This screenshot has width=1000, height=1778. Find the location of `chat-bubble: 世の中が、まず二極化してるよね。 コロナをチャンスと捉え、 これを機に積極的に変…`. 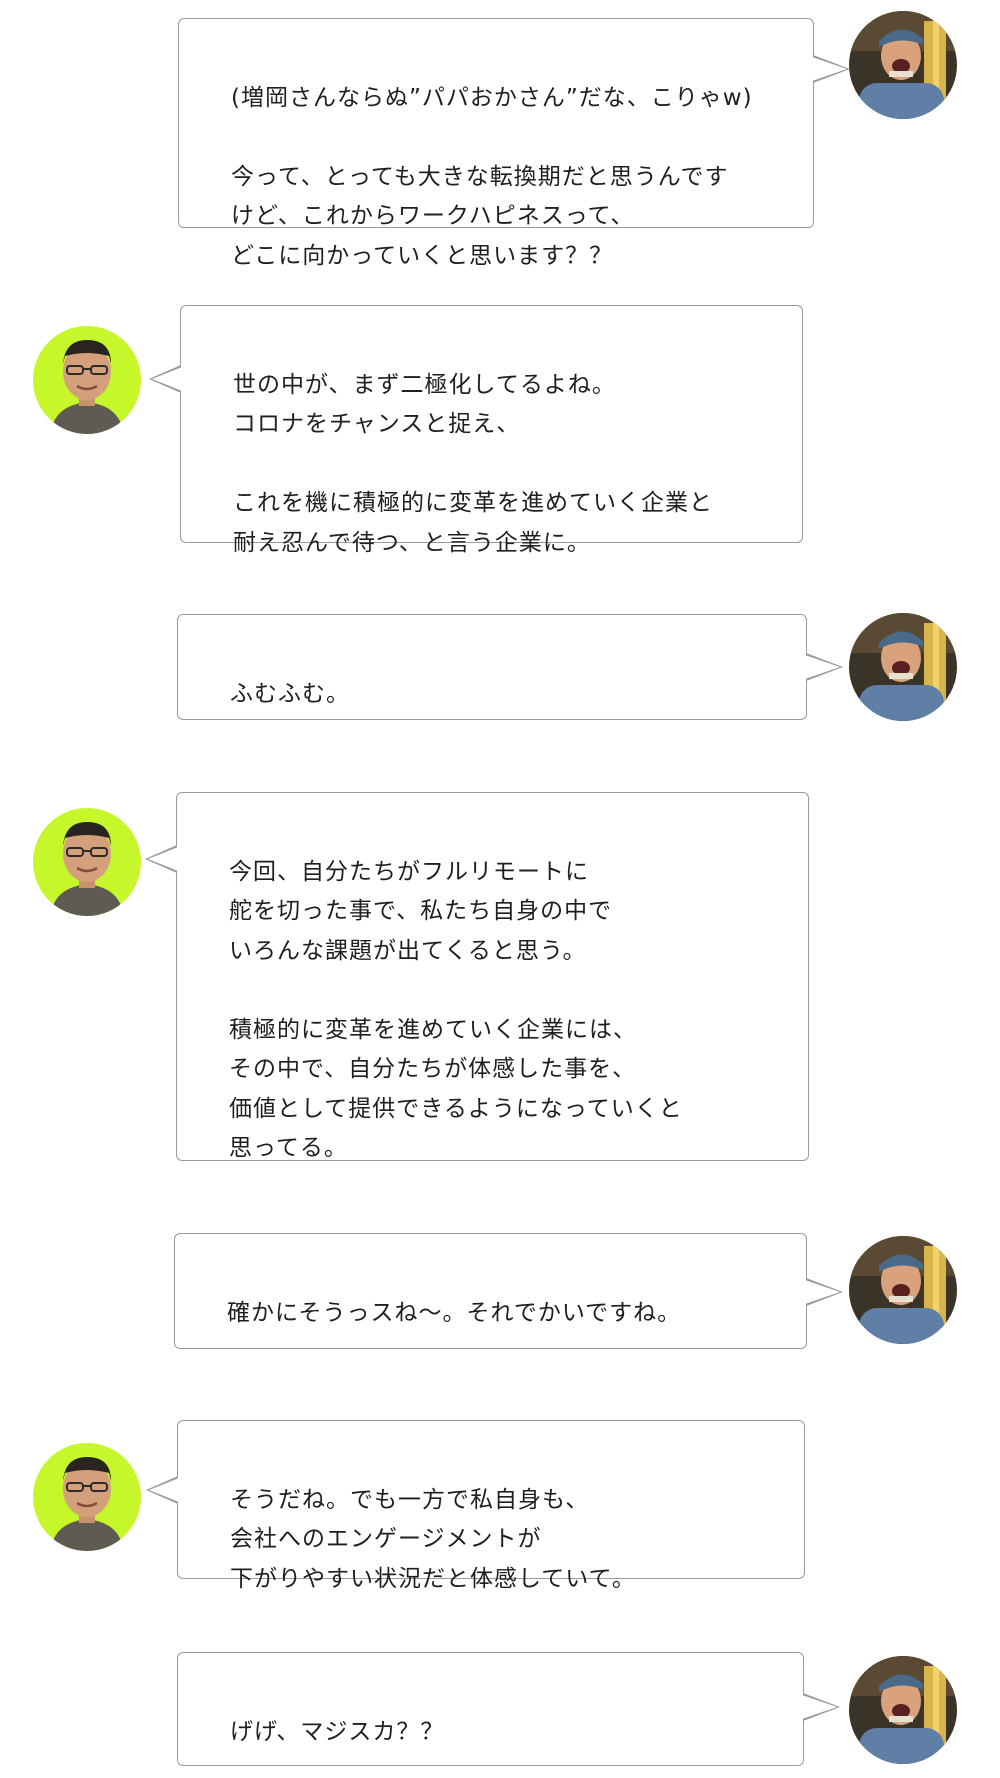

chat-bubble: 世の中が、まず二極化してるよね。 コロナをチャンスと捉え、 これを機に積極的に変… is located at coordinates (476, 430).